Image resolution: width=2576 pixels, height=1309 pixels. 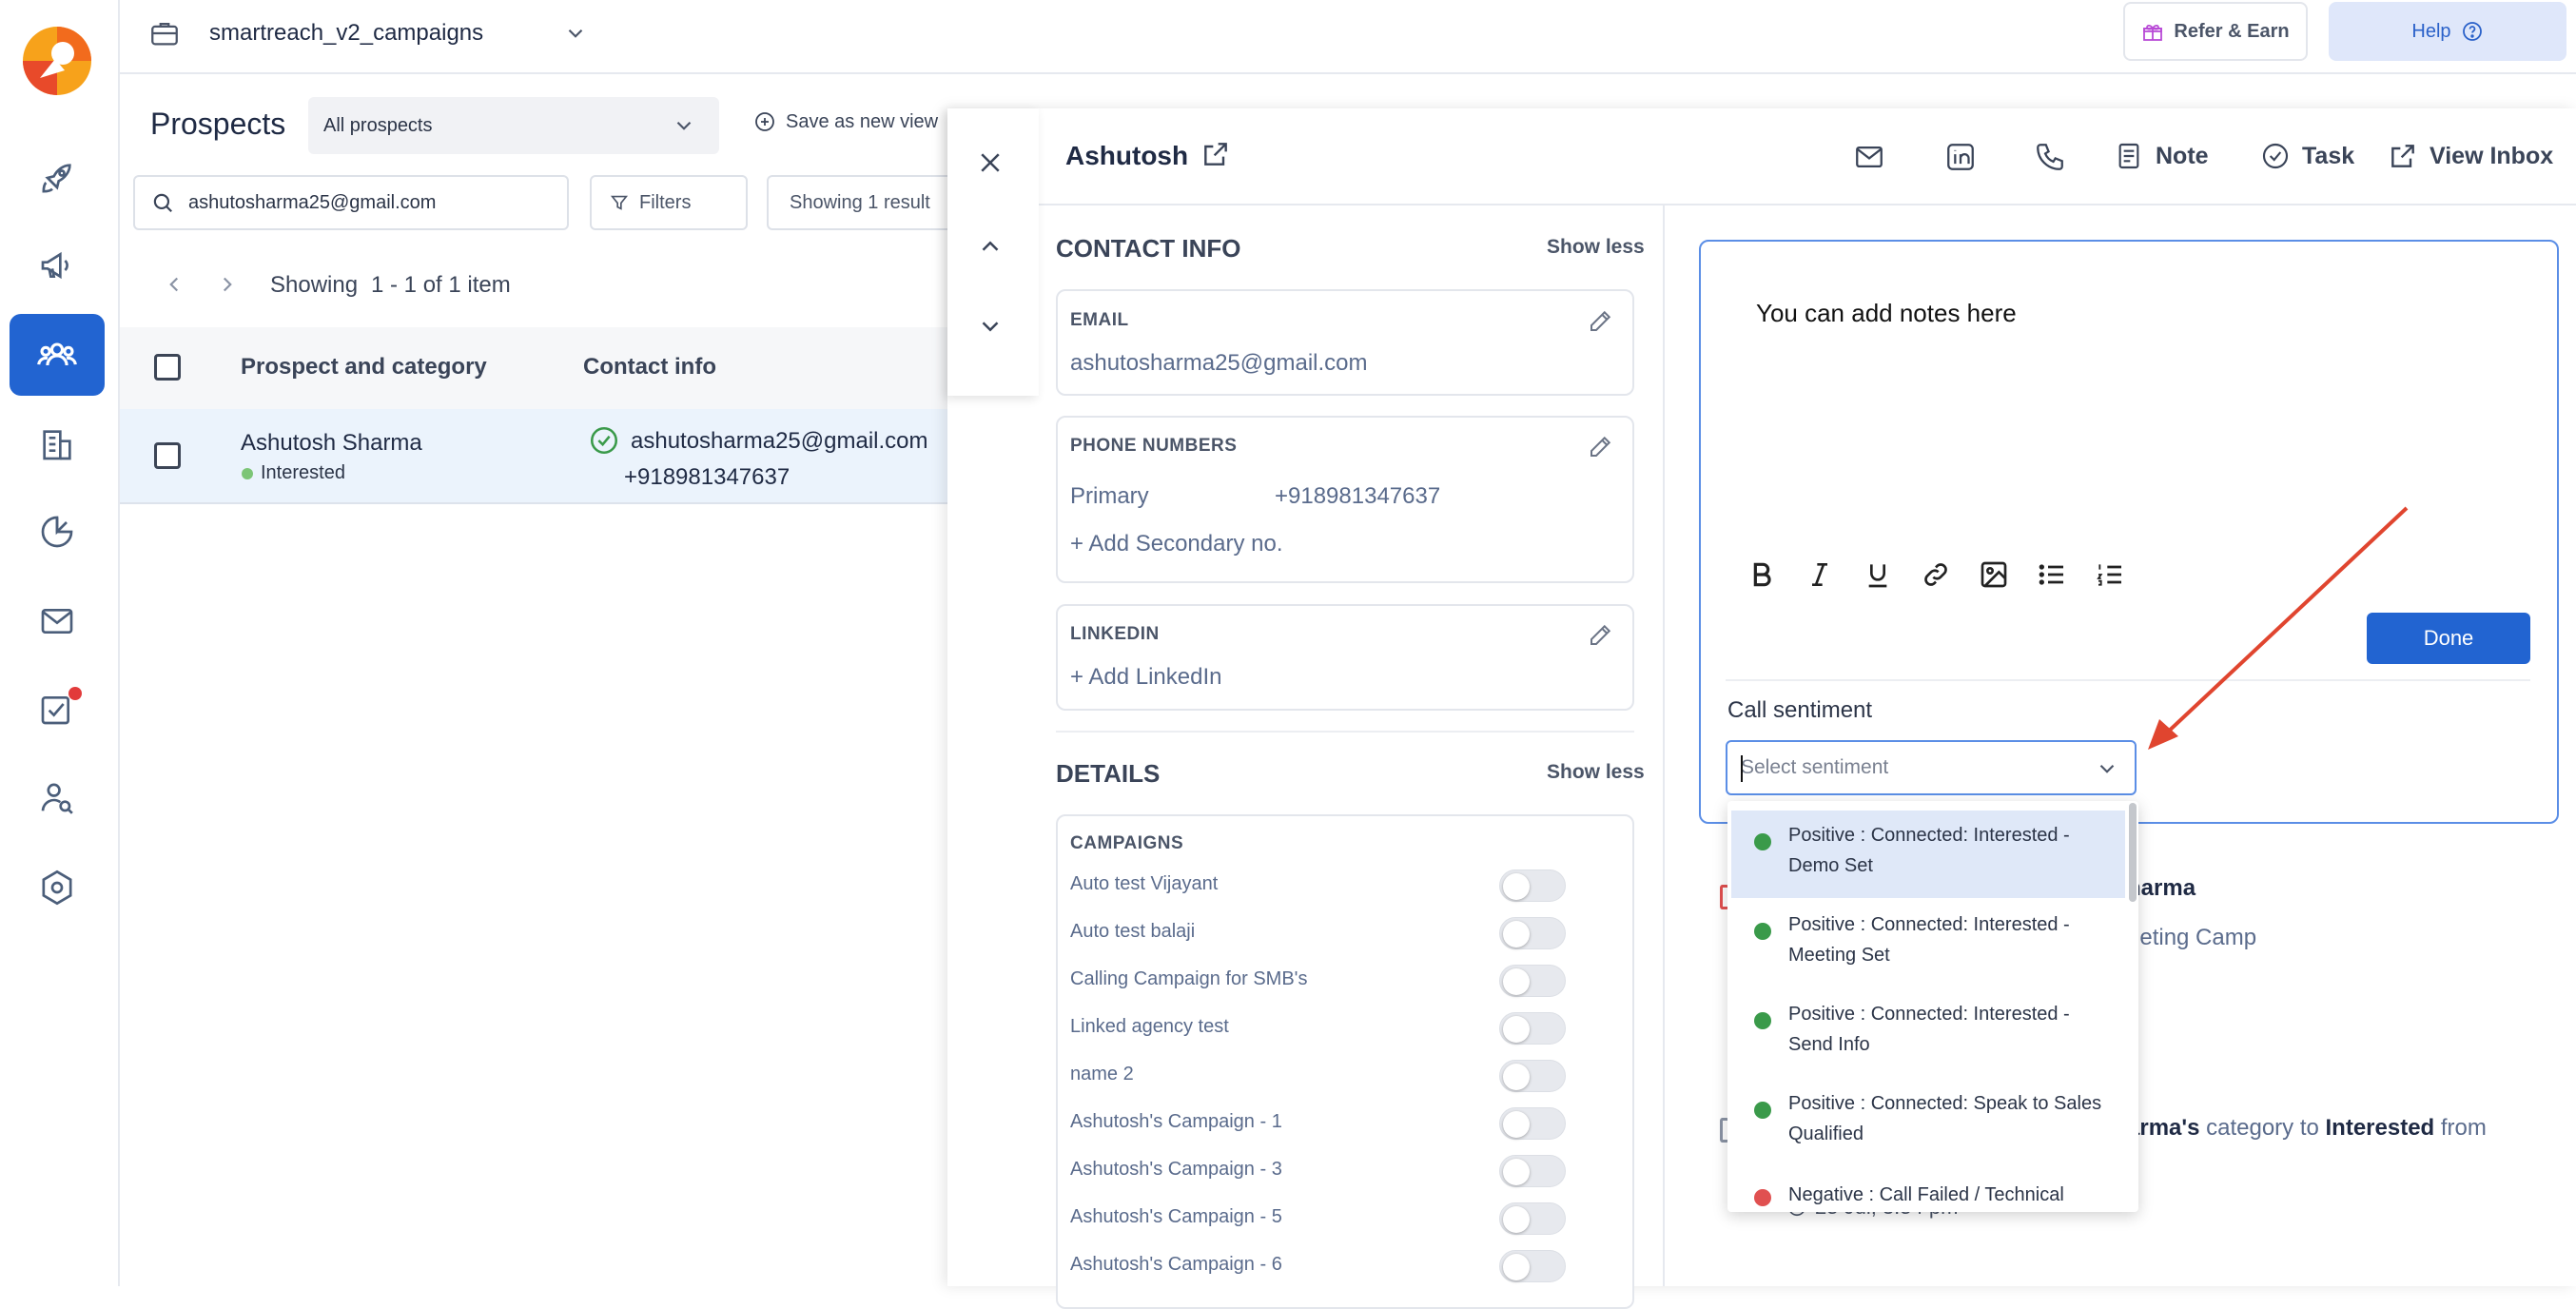 I want to click on close-icon, so click(x=991, y=162).